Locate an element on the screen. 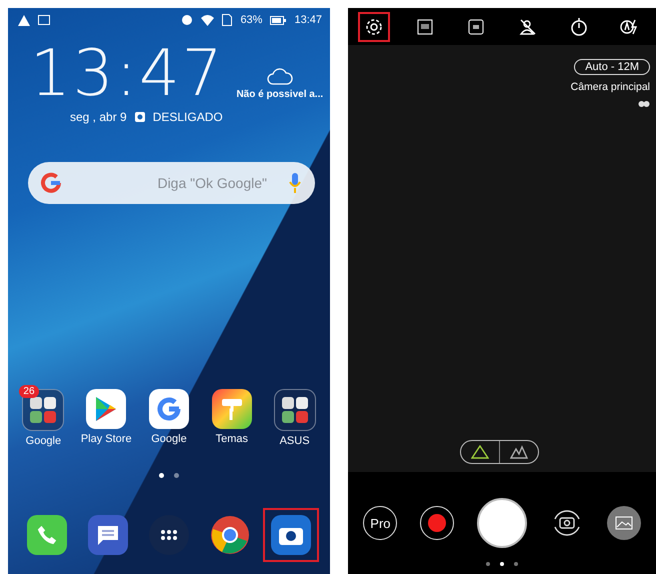 The image size is (656, 574). microphone-icon is located at coordinates (295, 183).